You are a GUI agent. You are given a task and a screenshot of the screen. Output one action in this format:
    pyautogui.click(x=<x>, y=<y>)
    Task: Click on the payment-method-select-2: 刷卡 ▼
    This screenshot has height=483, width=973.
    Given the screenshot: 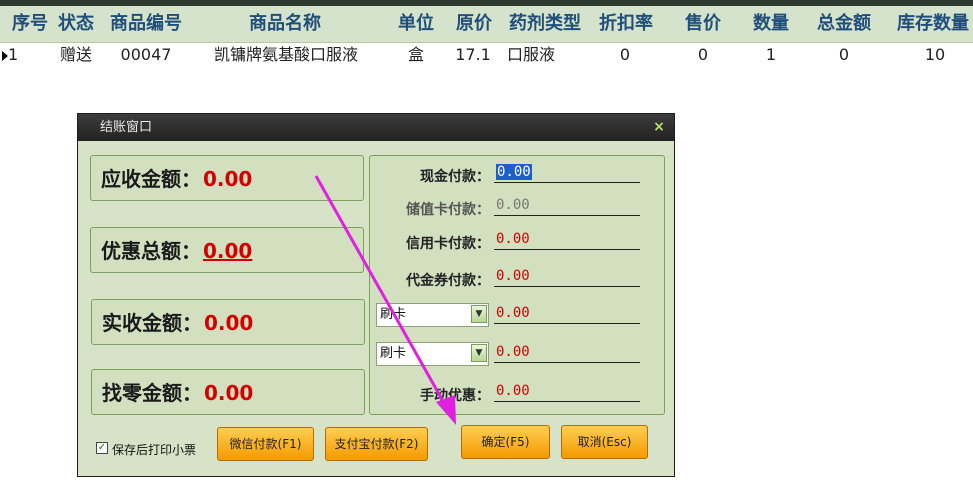 What is the action you would take?
    pyautogui.click(x=432, y=354)
    